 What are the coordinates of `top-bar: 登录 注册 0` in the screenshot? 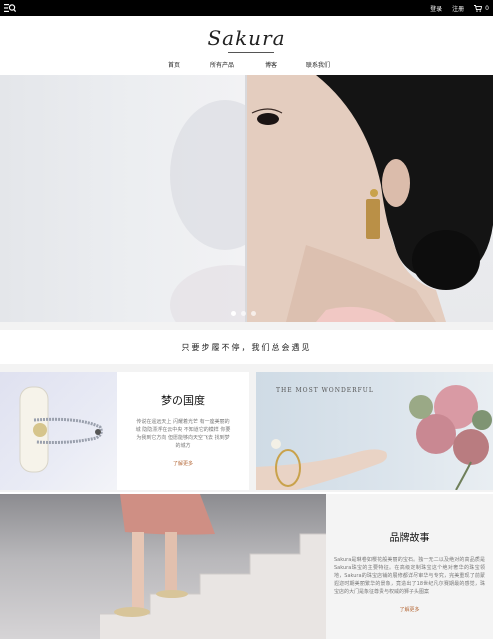 It's located at (246, 8).